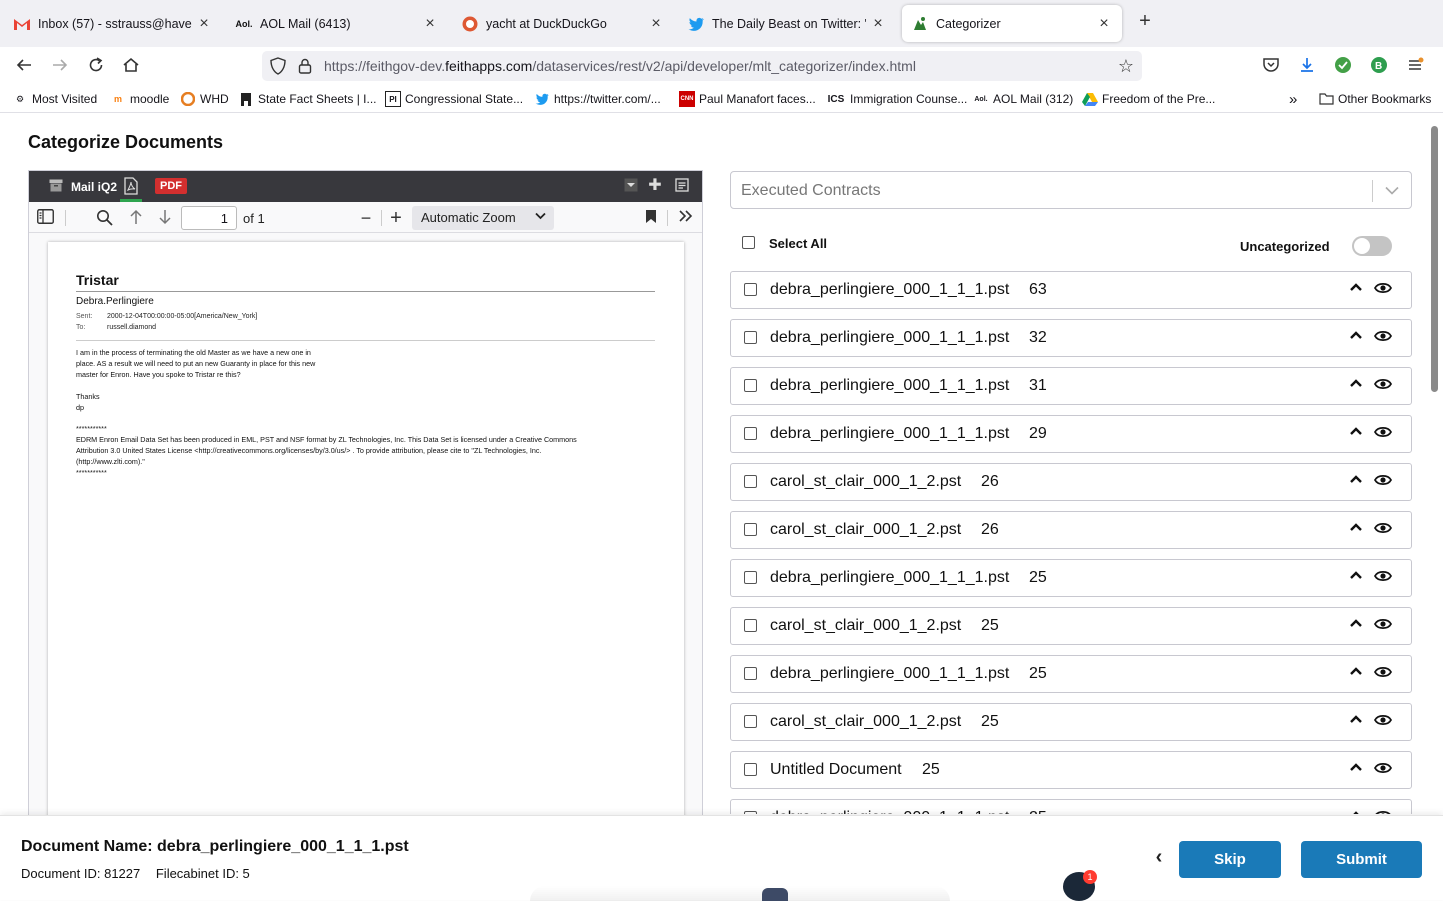 This screenshot has height=901, width=1443. I want to click on zoom-out-icon: −, so click(366, 218).